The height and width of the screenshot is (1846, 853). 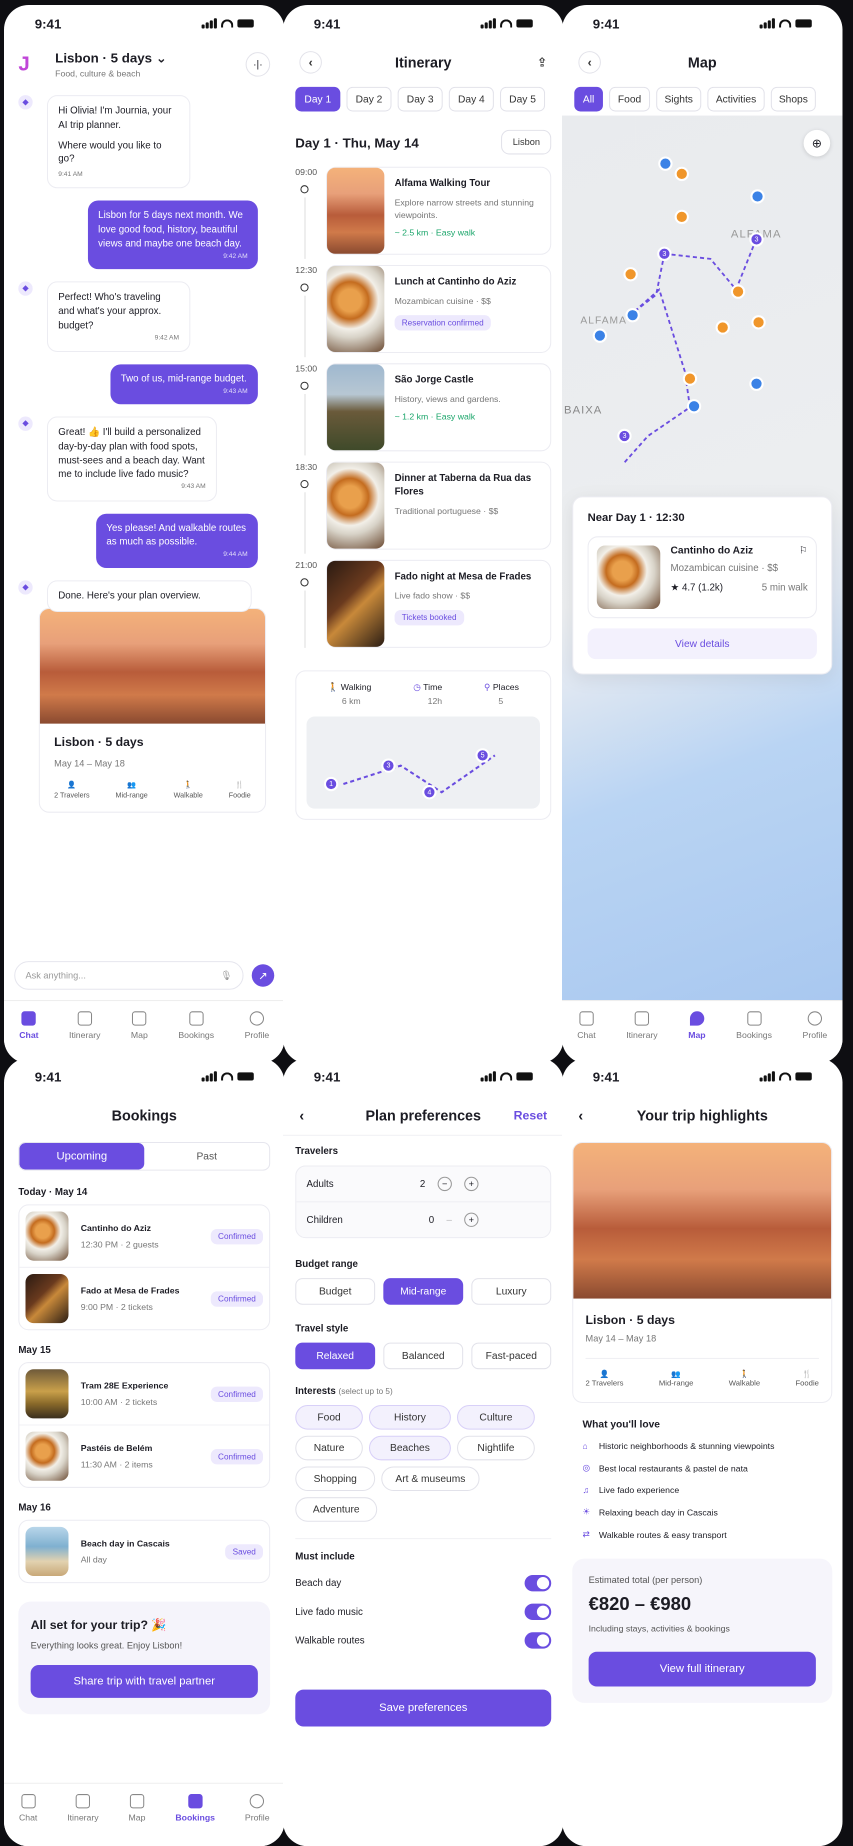 I want to click on budget-option: Luxury, so click(x=511, y=1291).